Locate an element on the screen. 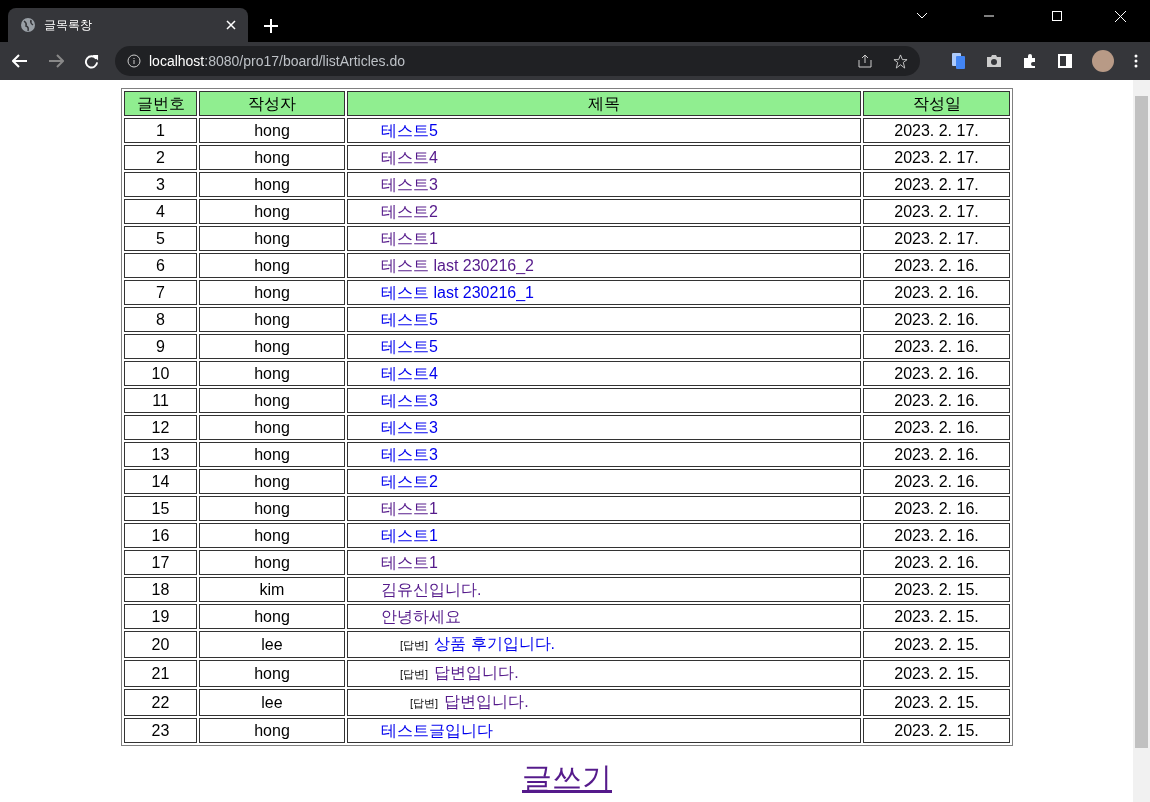  more-icon is located at coordinates (1136, 61).